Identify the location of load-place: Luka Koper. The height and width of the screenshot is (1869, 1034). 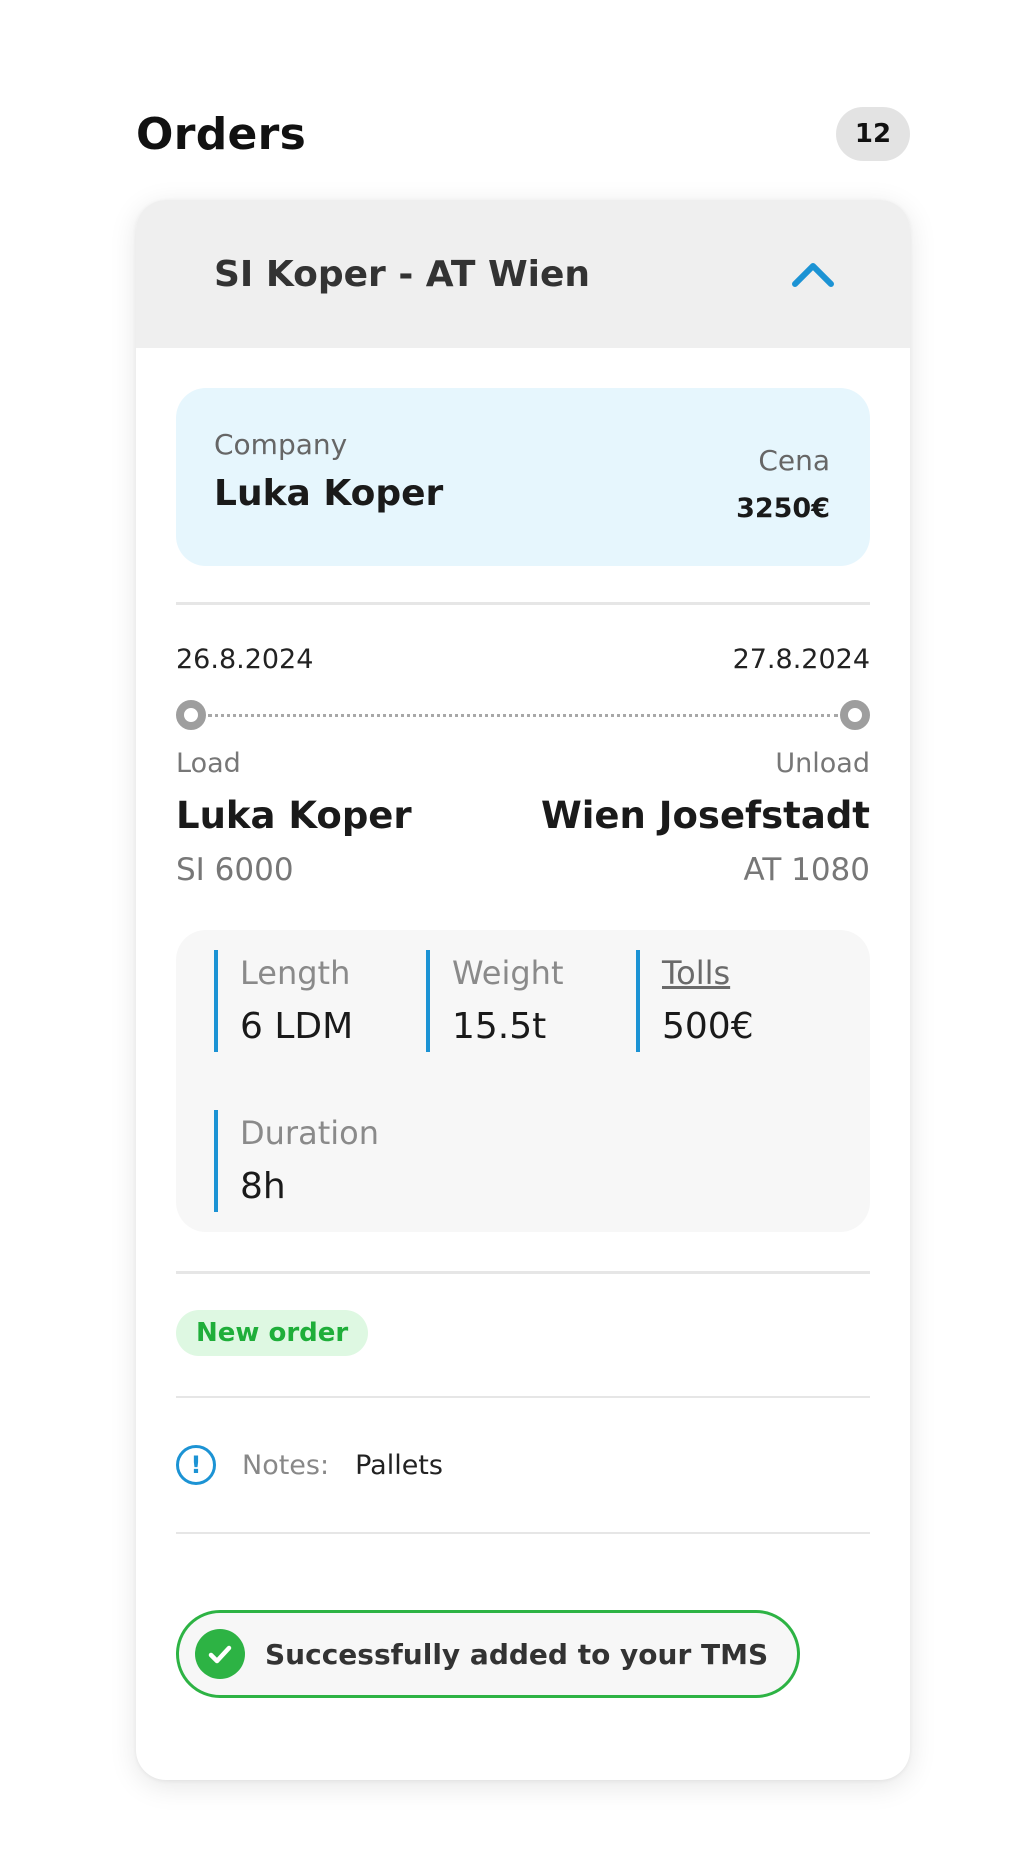
(294, 815).